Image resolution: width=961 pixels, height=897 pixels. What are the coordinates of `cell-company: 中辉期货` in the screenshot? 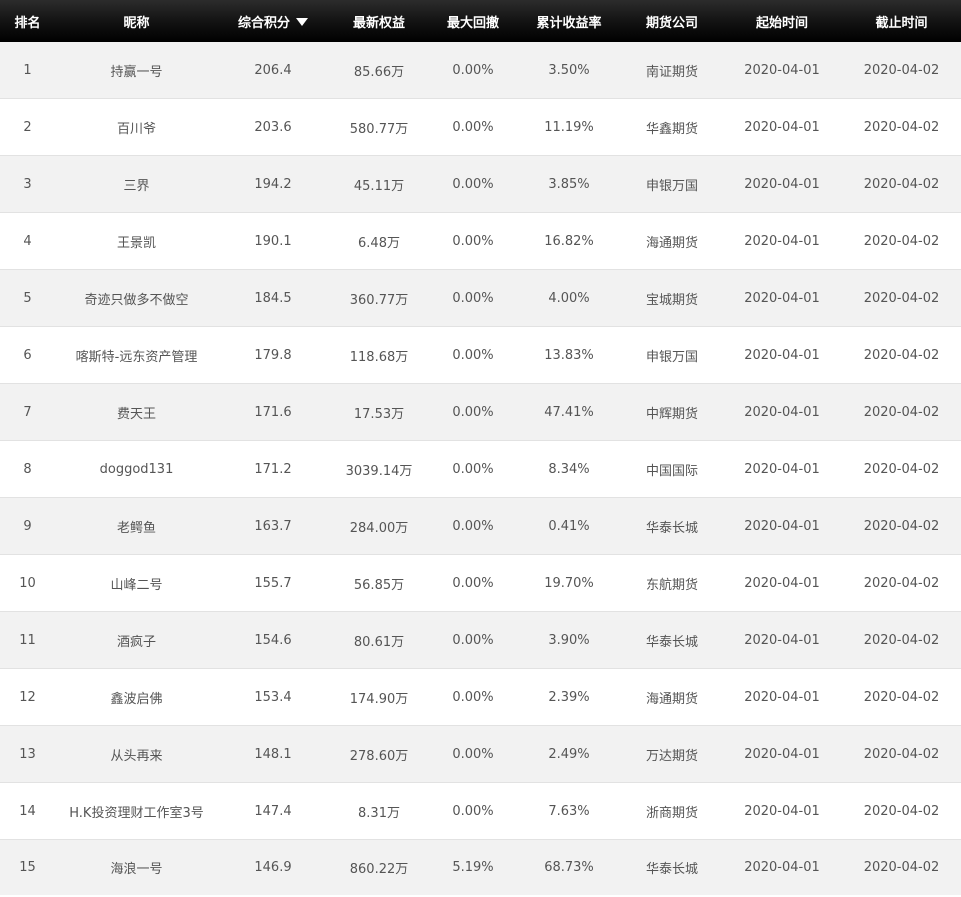 It's located at (672, 412).